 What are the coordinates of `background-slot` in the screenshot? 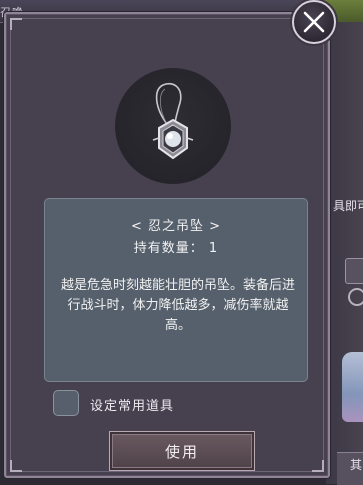 It's located at (354, 271).